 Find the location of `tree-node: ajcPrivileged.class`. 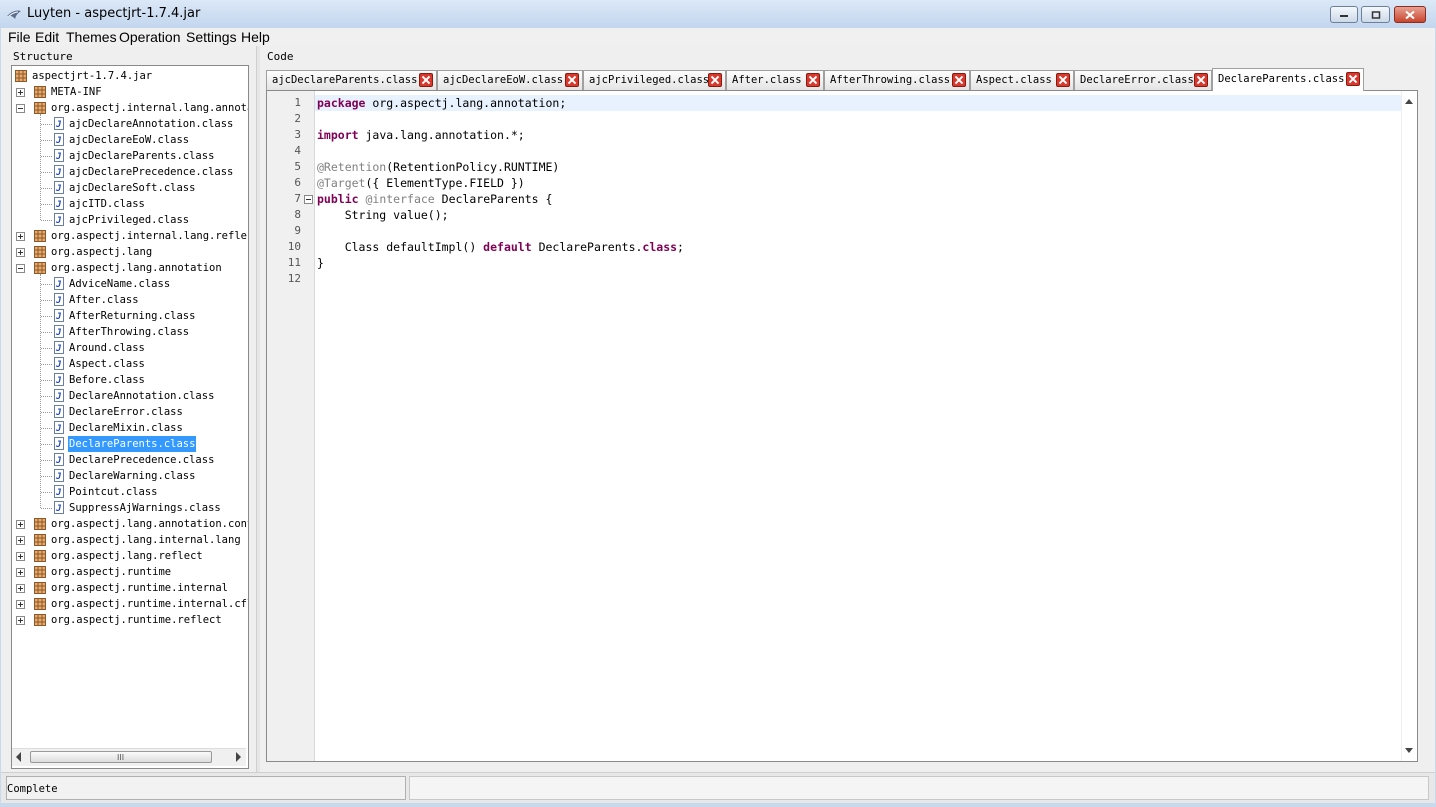

tree-node: ajcPrivileged.class is located at coordinates (130, 220).